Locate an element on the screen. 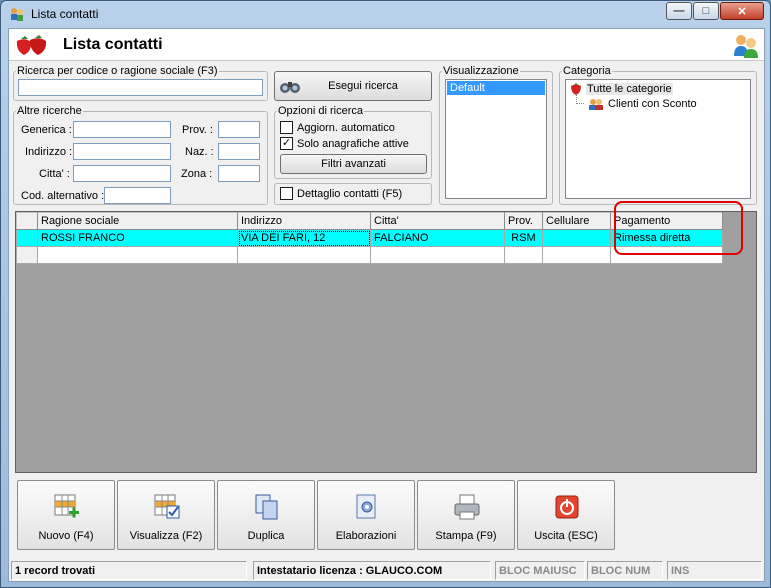 The image size is (771, 588). zone-field is located at coordinates (239, 173).